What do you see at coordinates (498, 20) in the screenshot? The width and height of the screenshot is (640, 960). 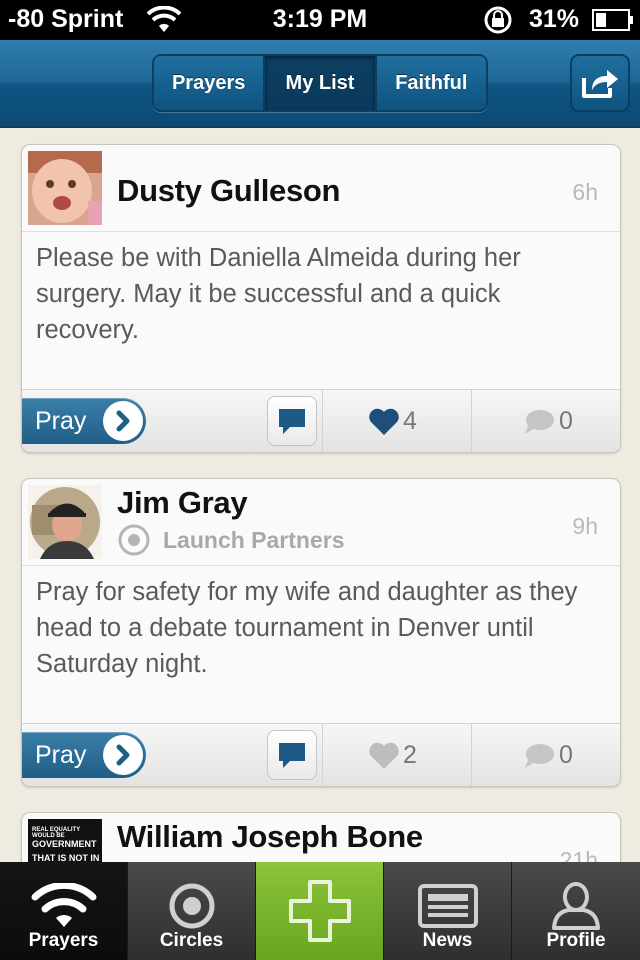 I see `rotation-lock-icon` at bounding box center [498, 20].